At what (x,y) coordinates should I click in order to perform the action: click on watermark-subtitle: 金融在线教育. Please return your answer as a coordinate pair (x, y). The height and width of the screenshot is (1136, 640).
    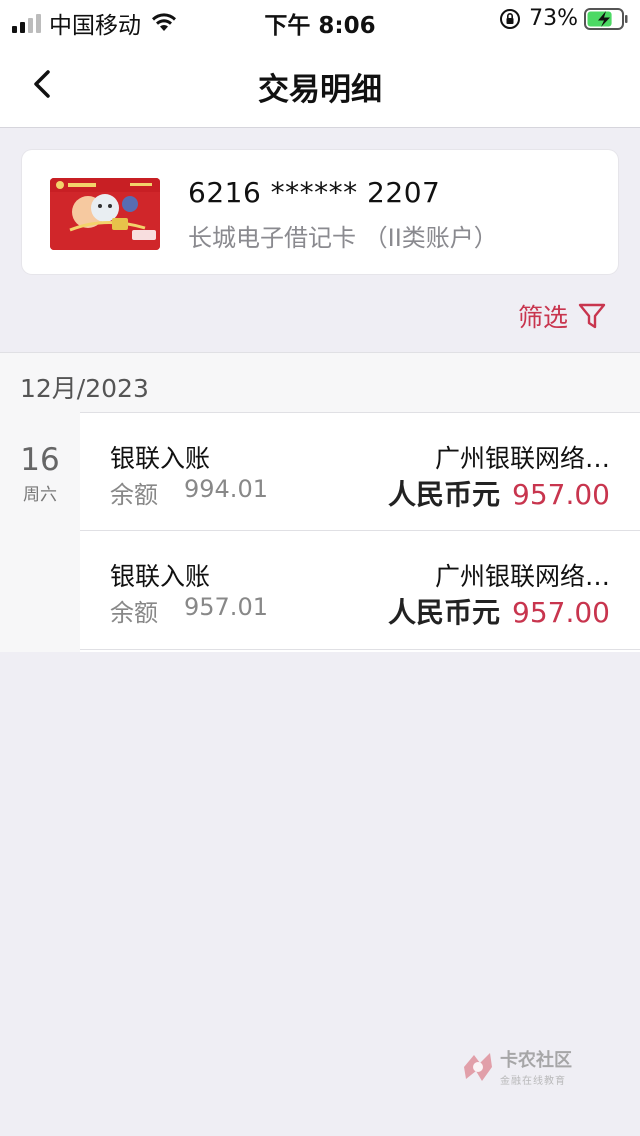
    Looking at the image, I should click on (533, 1081).